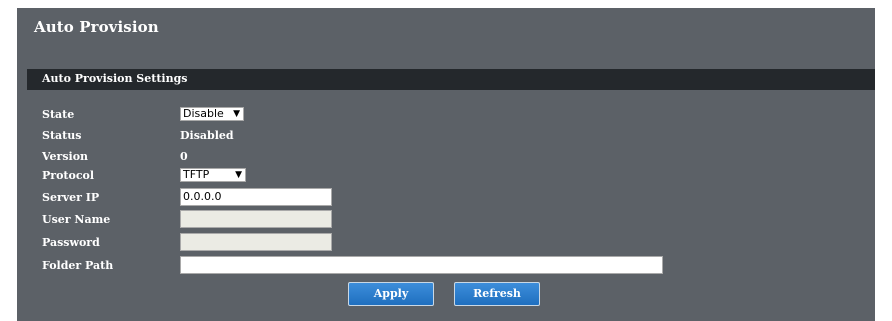 The image size is (892, 321). I want to click on password-input, so click(256, 242).